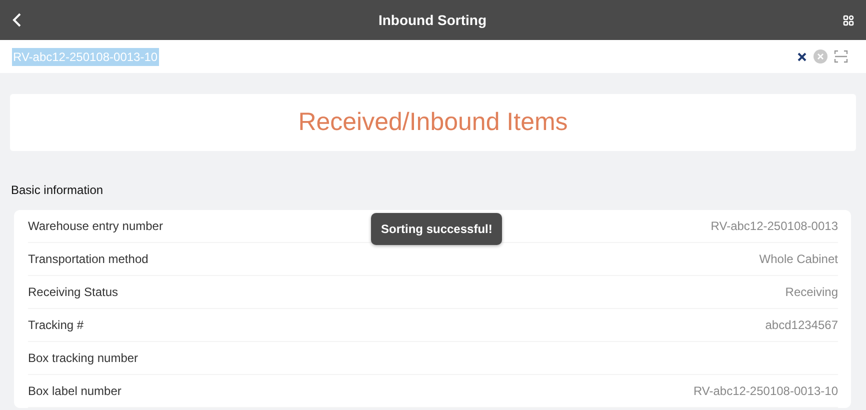  What do you see at coordinates (73, 292) in the screenshot?
I see `field-label: Receiving Status` at bounding box center [73, 292].